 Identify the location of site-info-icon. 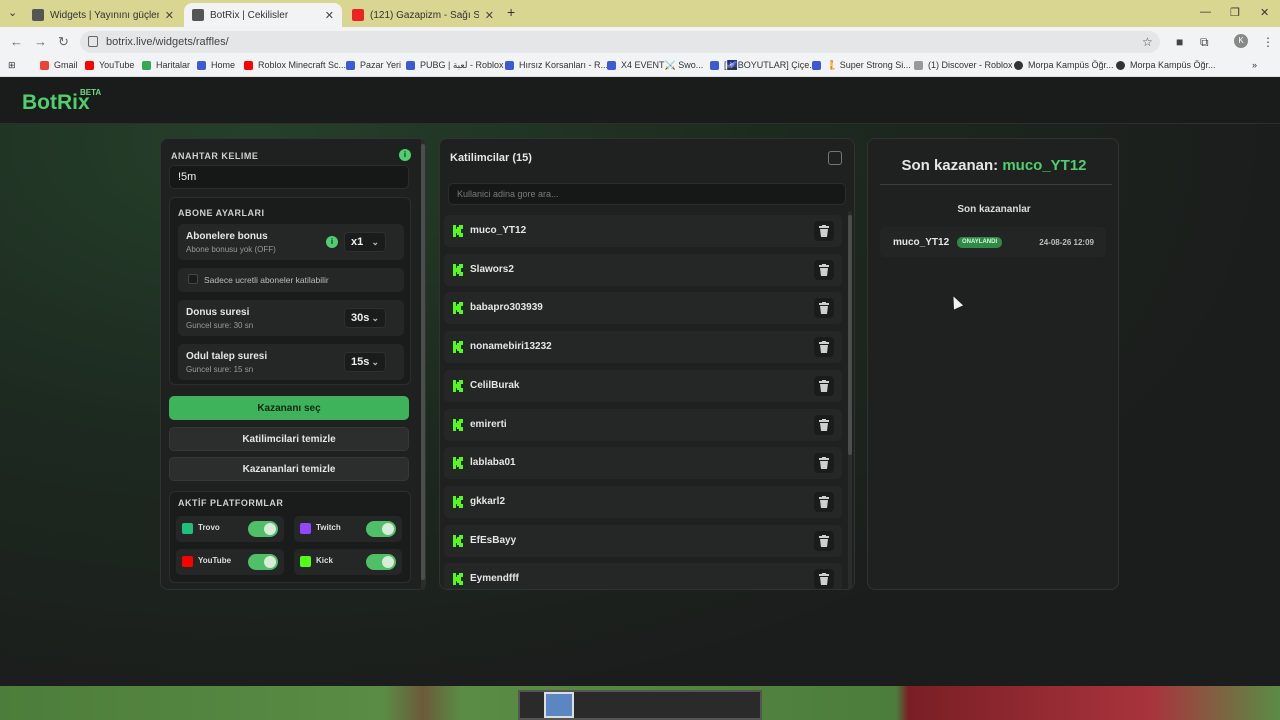
(93, 41).